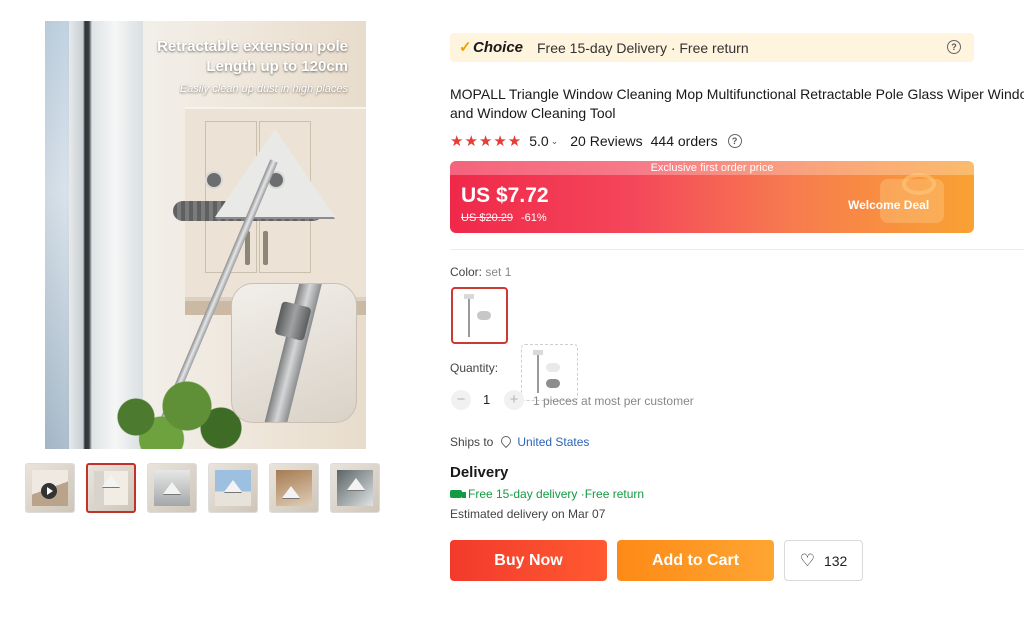 Image resolution: width=1024 pixels, height=618 pixels. What do you see at coordinates (528, 514) in the screenshot?
I see `estimated-delivery: Estimated delivery on Mar 07` at bounding box center [528, 514].